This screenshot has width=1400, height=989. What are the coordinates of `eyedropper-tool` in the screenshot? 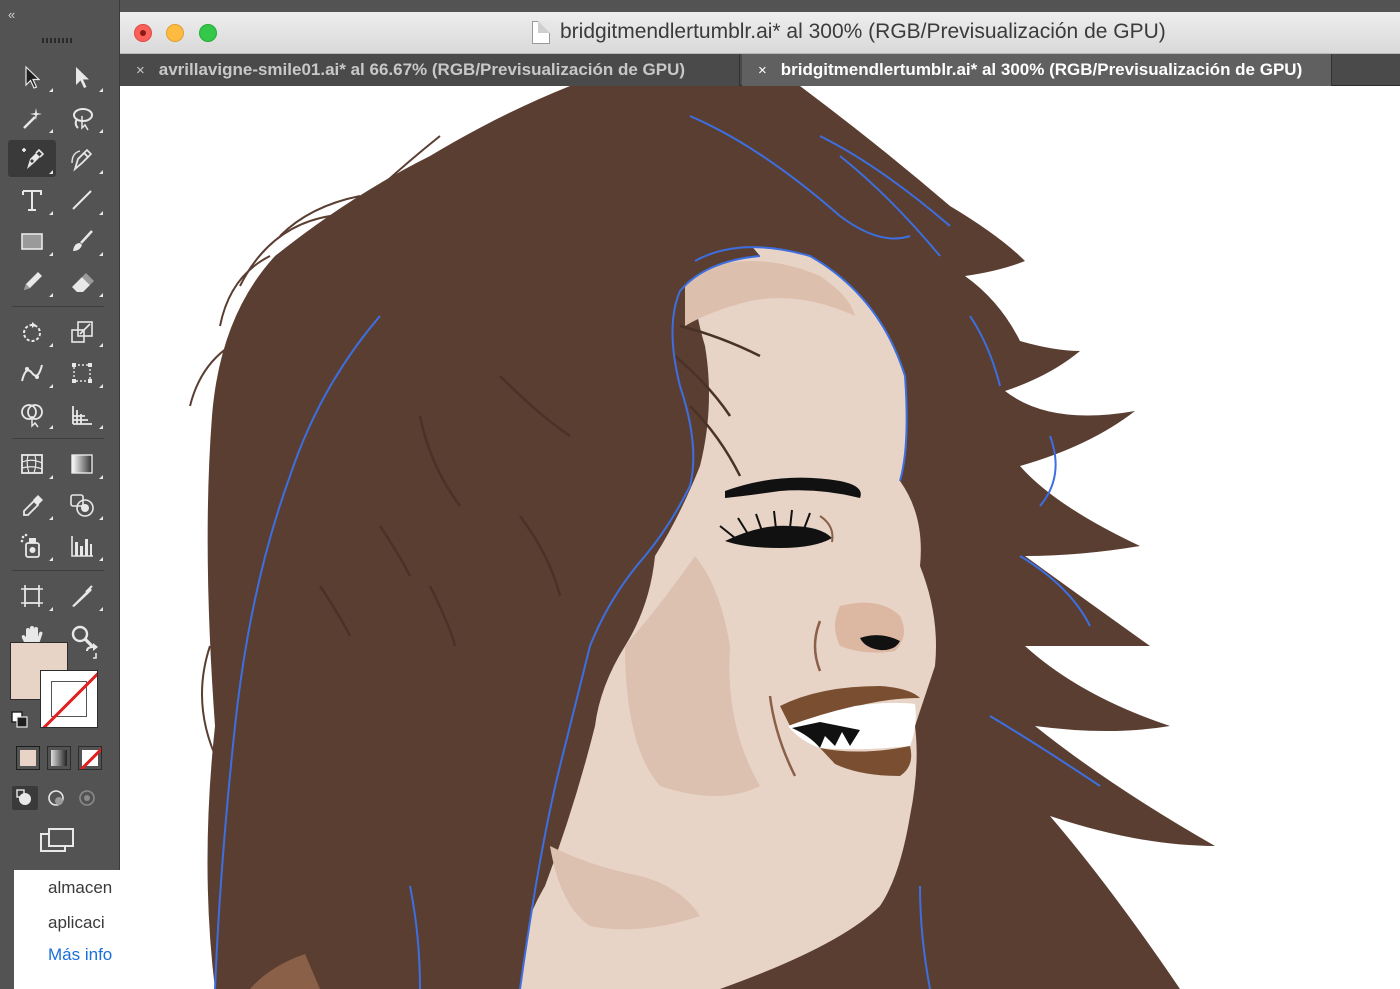 It's located at (32, 504).